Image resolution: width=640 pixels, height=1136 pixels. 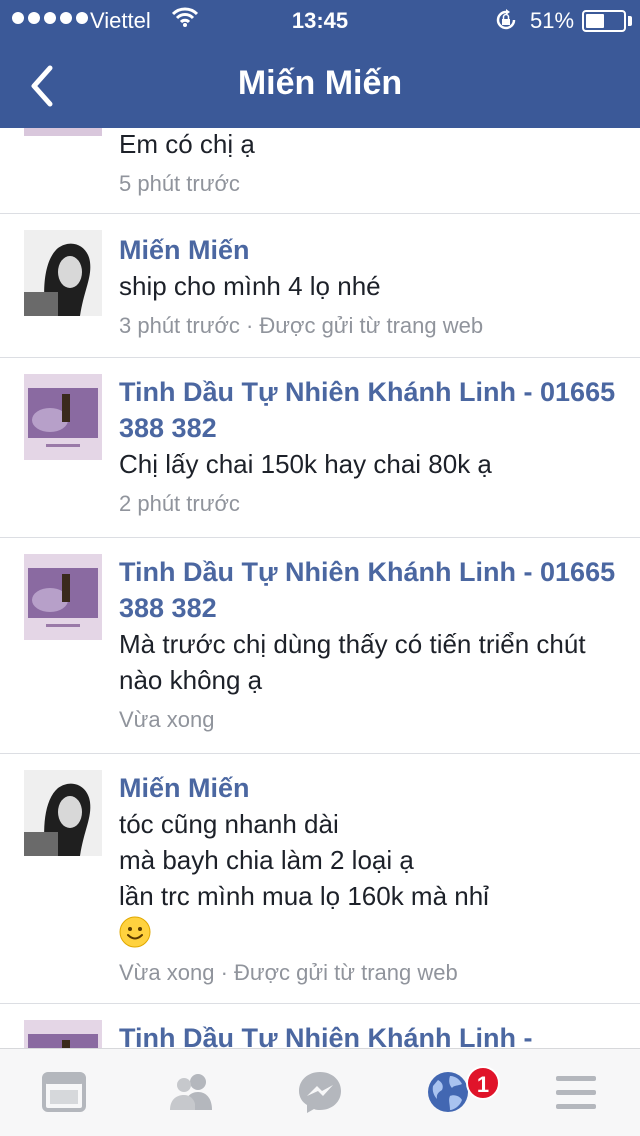 What do you see at coordinates (167, 719) in the screenshot?
I see `comment-meta: Vừa xong` at bounding box center [167, 719].